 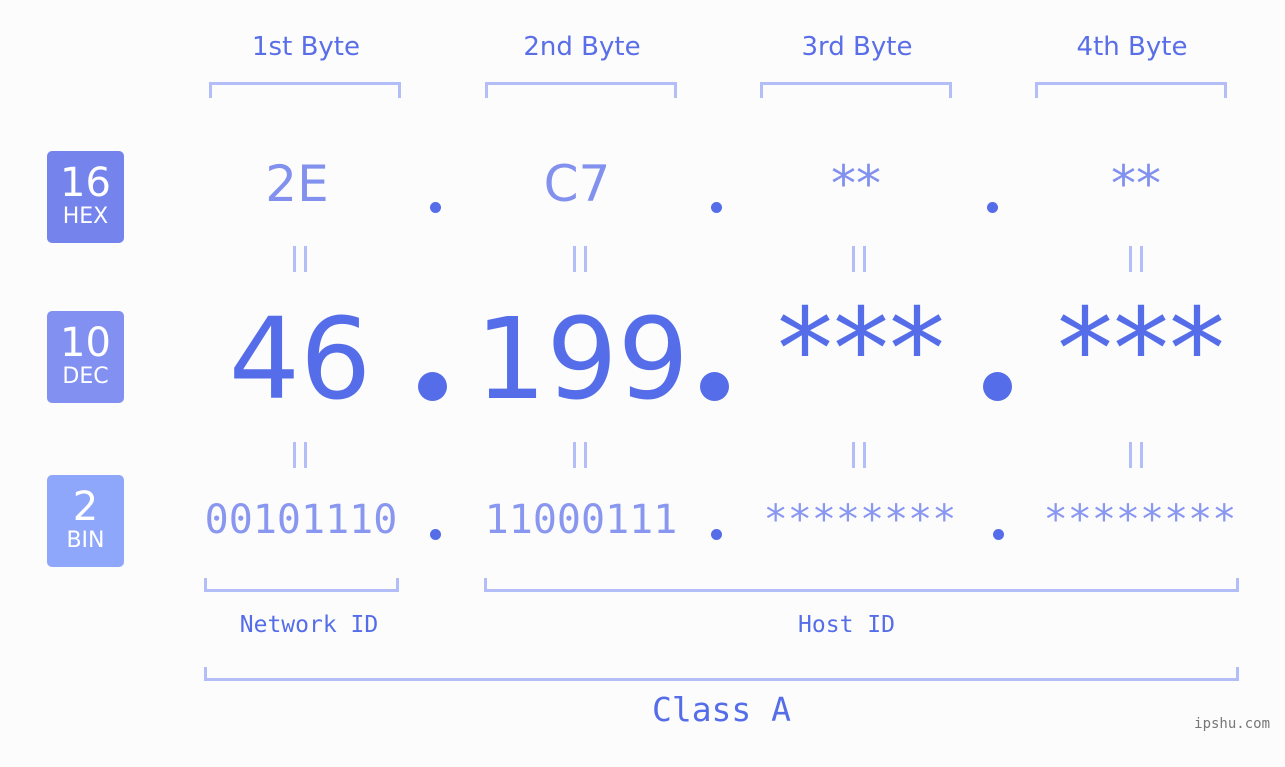 What do you see at coordinates (85, 343) in the screenshot?
I see `dec-badge-number: 10` at bounding box center [85, 343].